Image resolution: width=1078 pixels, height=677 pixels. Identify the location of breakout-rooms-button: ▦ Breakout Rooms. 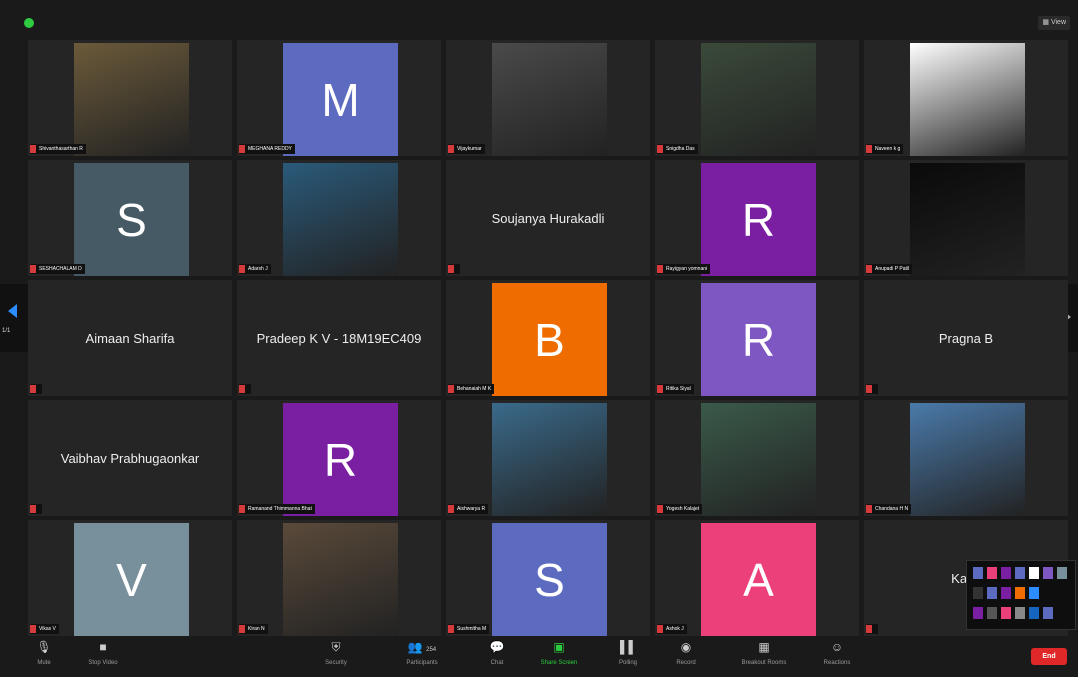
(764, 657).